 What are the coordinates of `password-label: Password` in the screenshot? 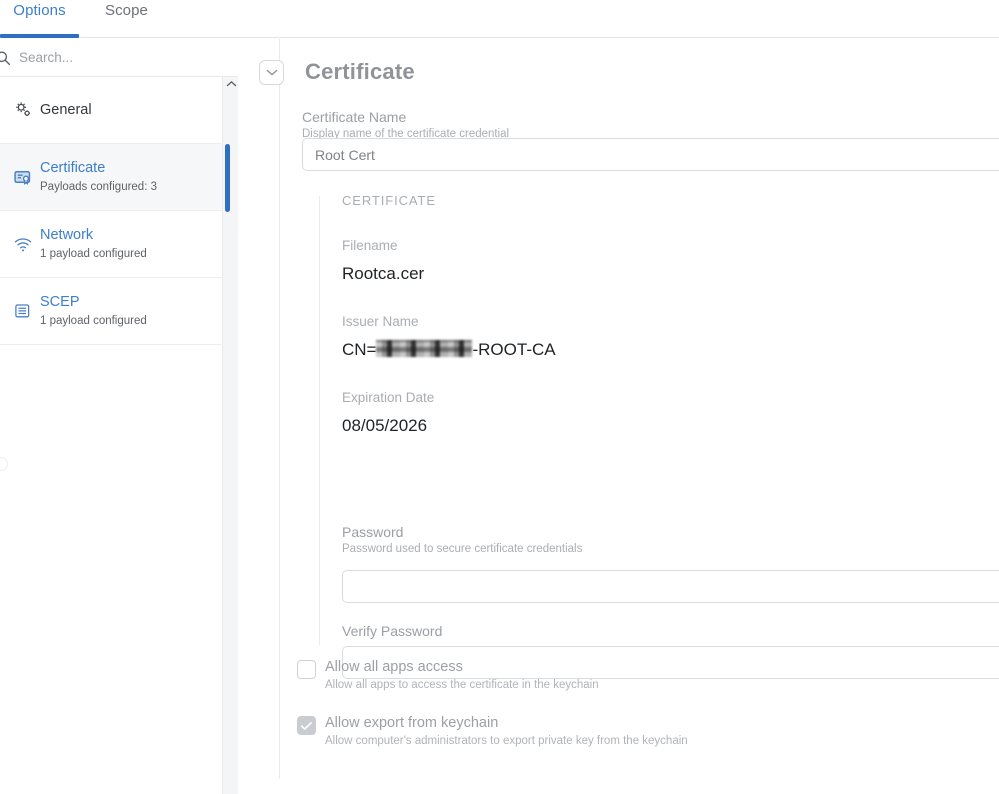 It's located at (373, 532).